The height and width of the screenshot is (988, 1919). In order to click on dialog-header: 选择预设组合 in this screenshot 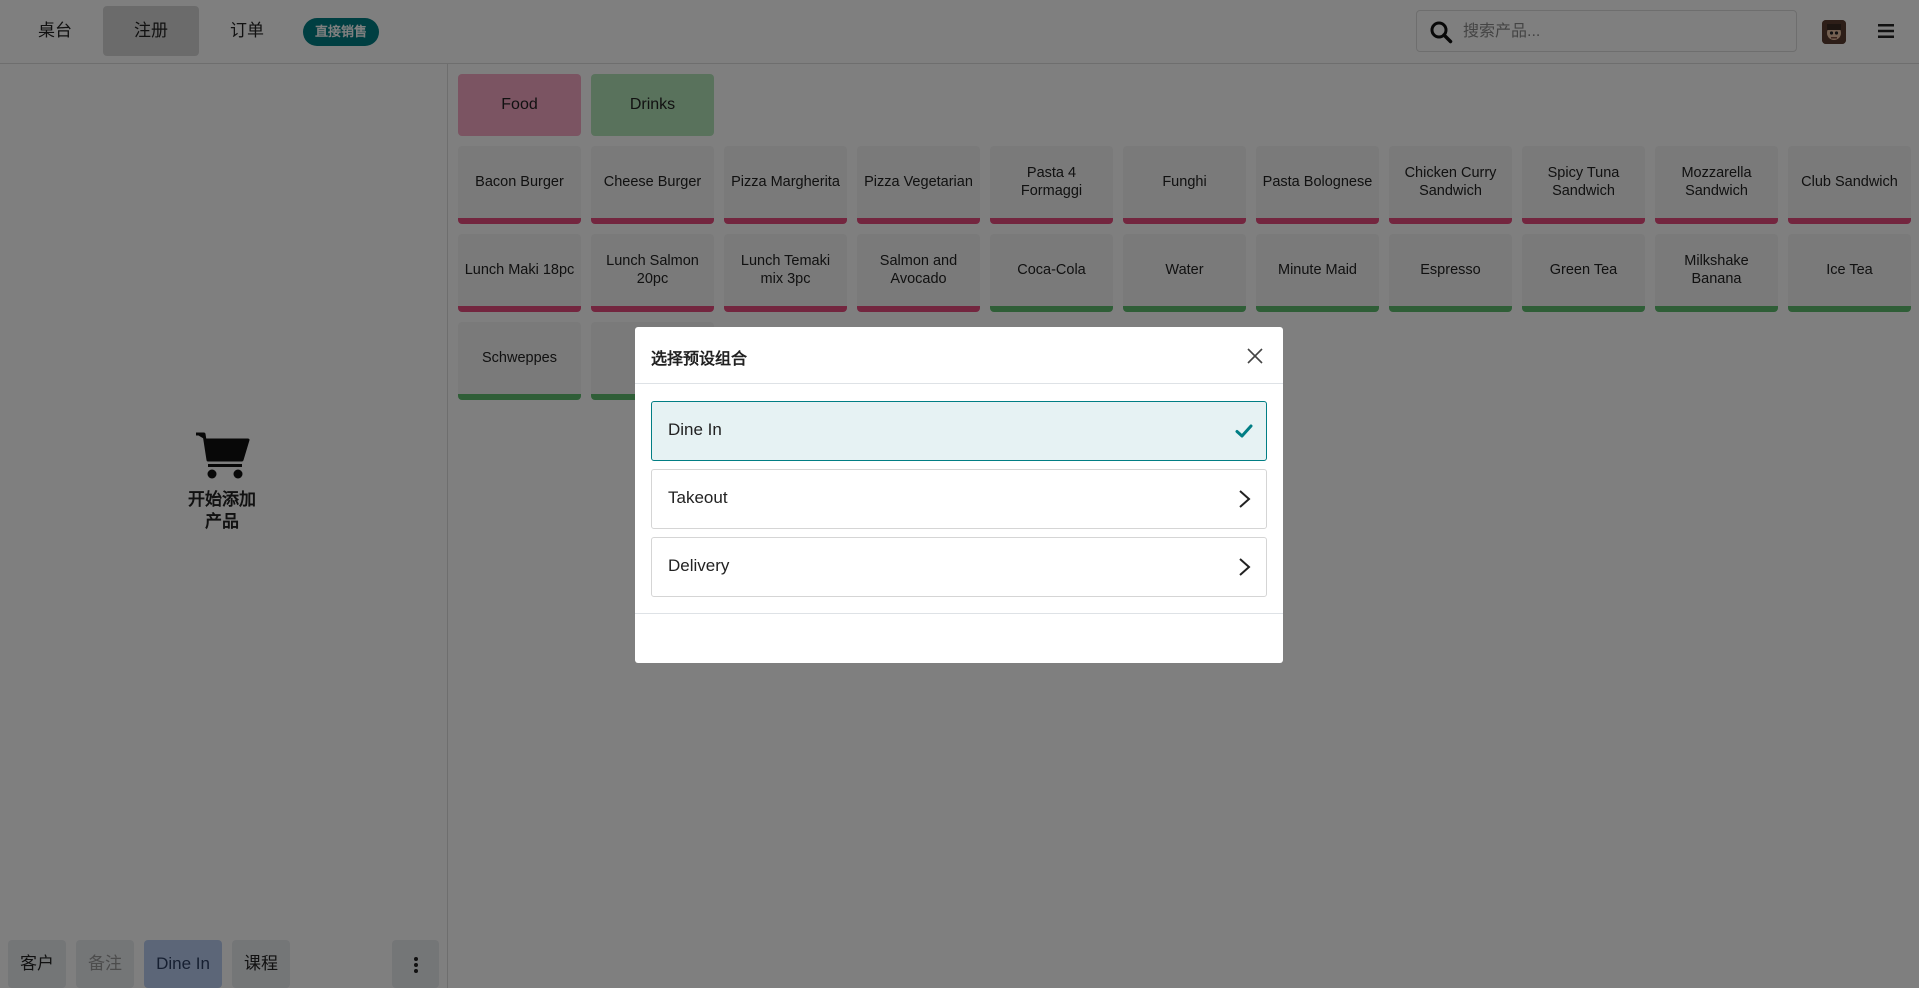, I will do `click(959, 355)`.